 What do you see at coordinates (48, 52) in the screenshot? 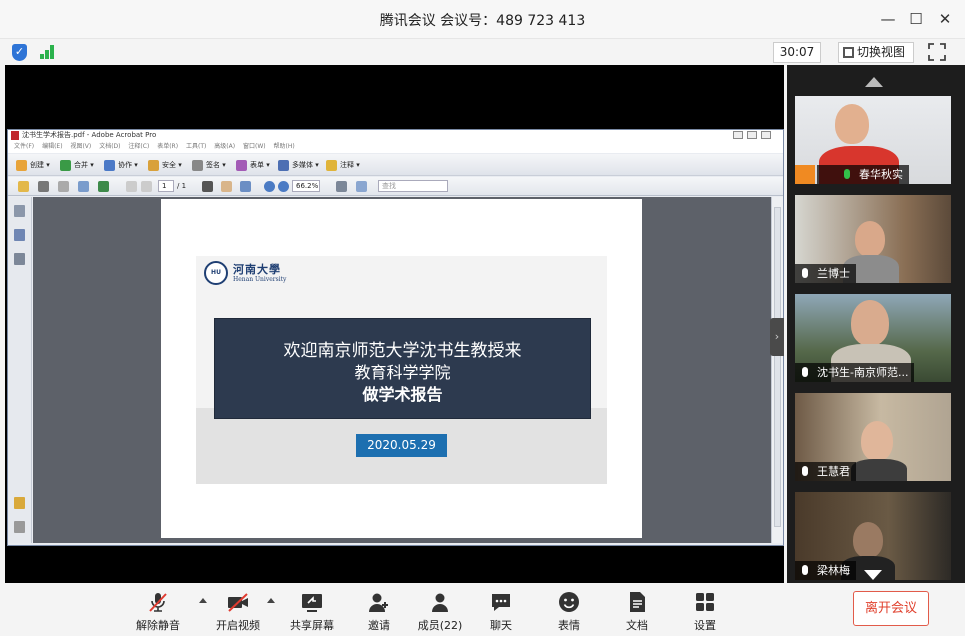
I see `signal-icon` at bounding box center [48, 52].